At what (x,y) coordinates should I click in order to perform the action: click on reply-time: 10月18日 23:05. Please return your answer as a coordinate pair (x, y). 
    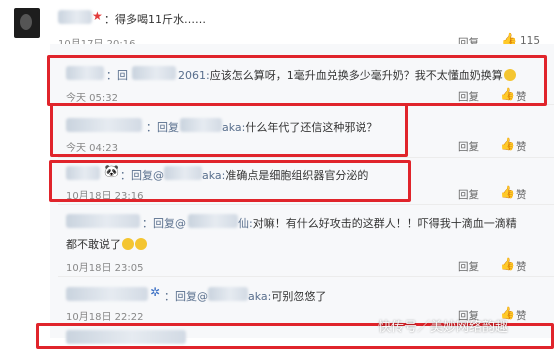
    Looking at the image, I should click on (105, 268).